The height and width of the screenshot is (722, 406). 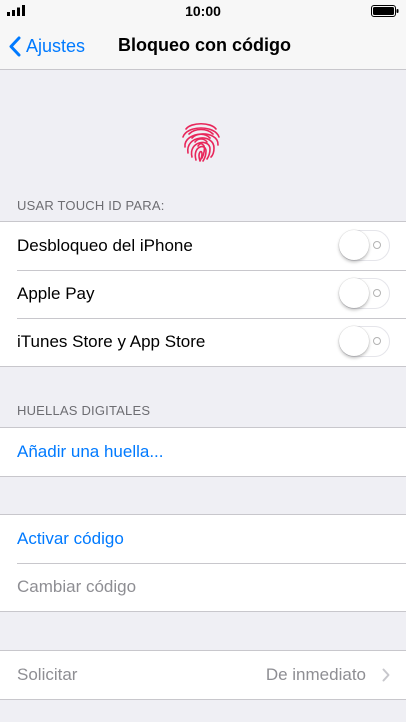 What do you see at coordinates (56, 45) in the screenshot?
I see `back-button-label: Ajustes` at bounding box center [56, 45].